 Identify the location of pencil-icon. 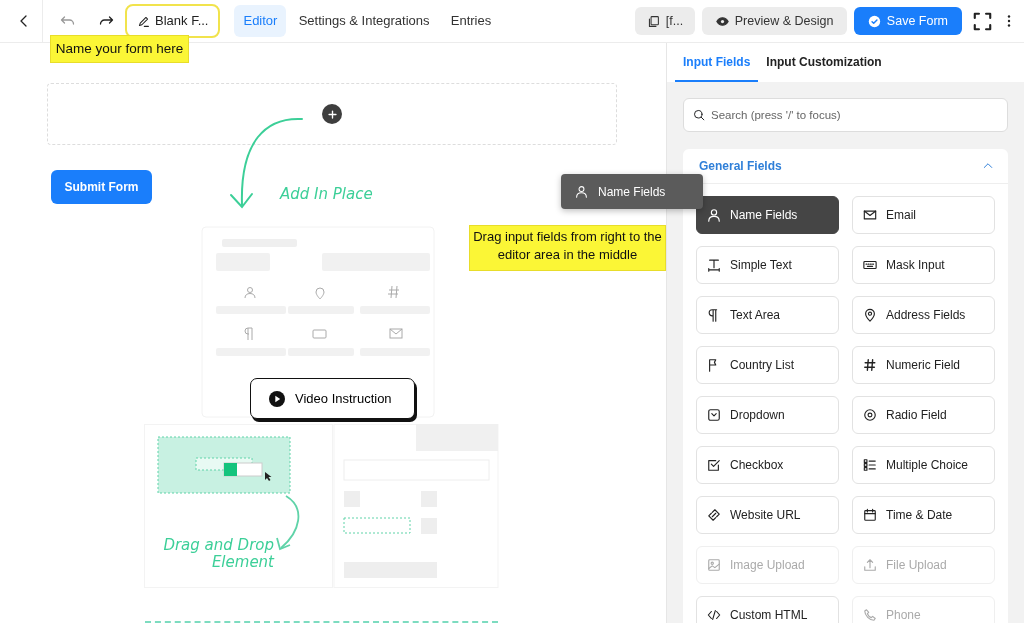
(143, 21).